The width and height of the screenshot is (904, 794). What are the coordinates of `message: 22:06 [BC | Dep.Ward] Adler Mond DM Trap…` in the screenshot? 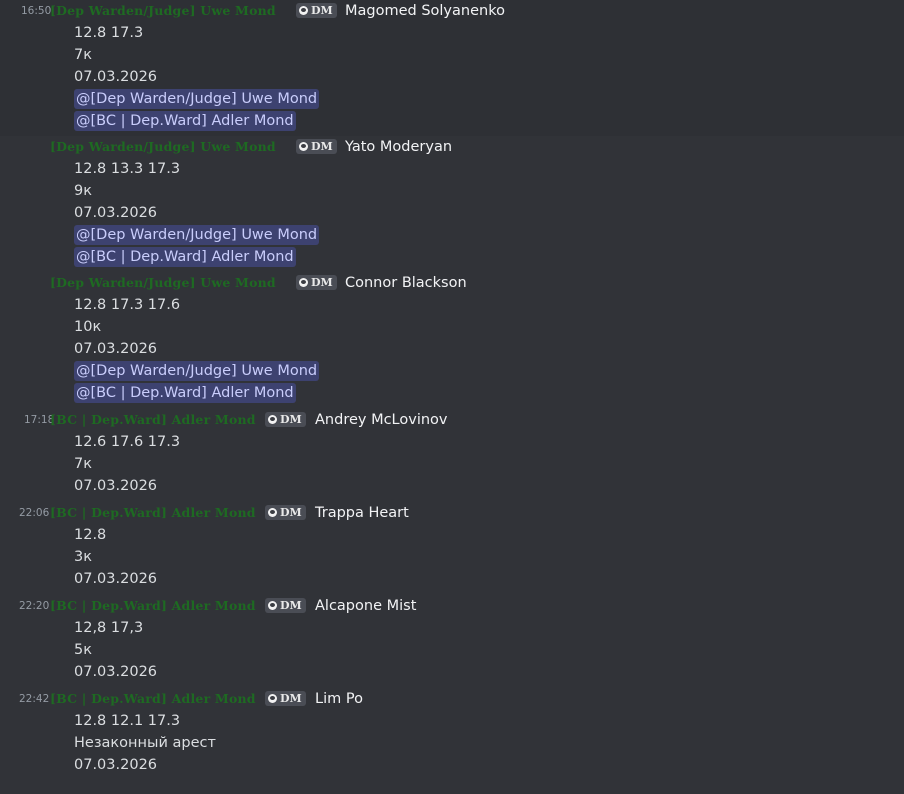 It's located at (452, 548).